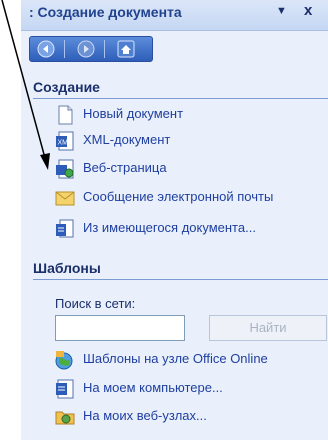 This screenshot has height=440, width=328. I want to click on svg-text: XML, so click(65, 143).